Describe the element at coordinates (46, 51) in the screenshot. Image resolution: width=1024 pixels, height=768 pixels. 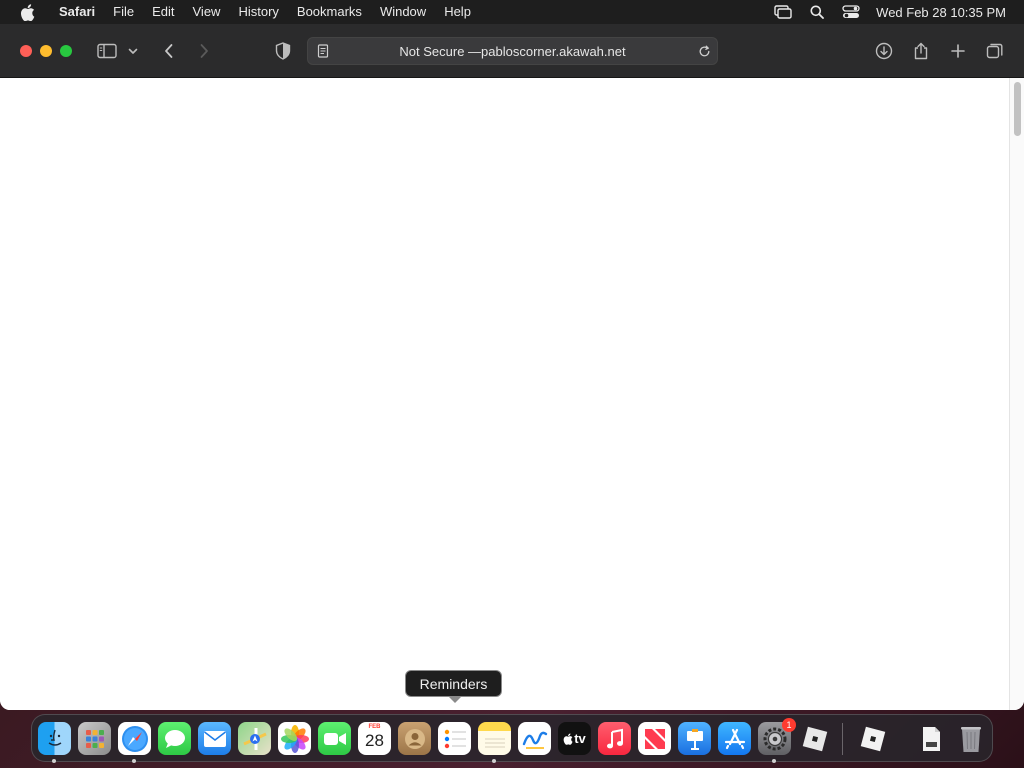
I see `minimize-window-button` at that location.